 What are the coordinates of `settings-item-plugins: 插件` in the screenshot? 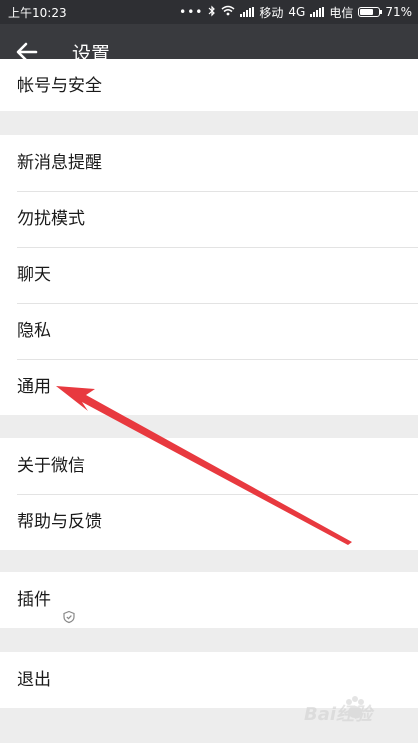 It's located at (209, 600).